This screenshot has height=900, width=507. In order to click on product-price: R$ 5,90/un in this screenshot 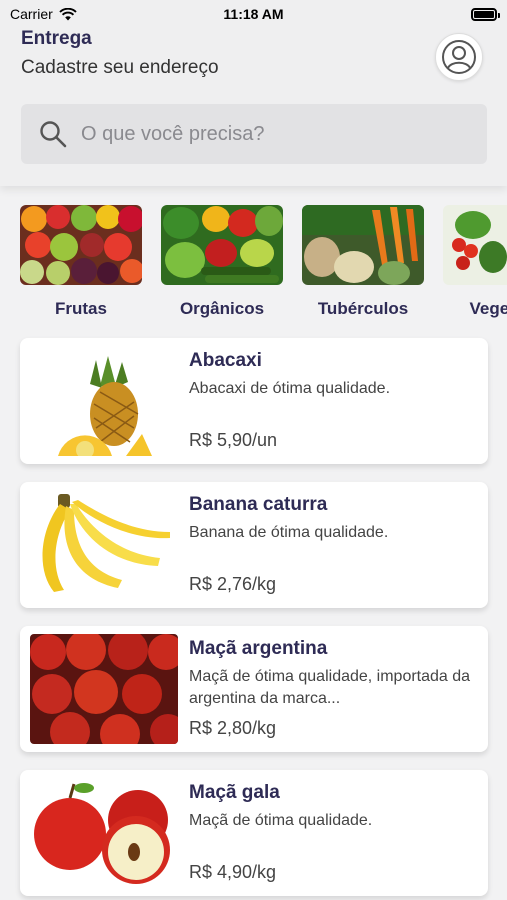, I will do `click(233, 440)`.